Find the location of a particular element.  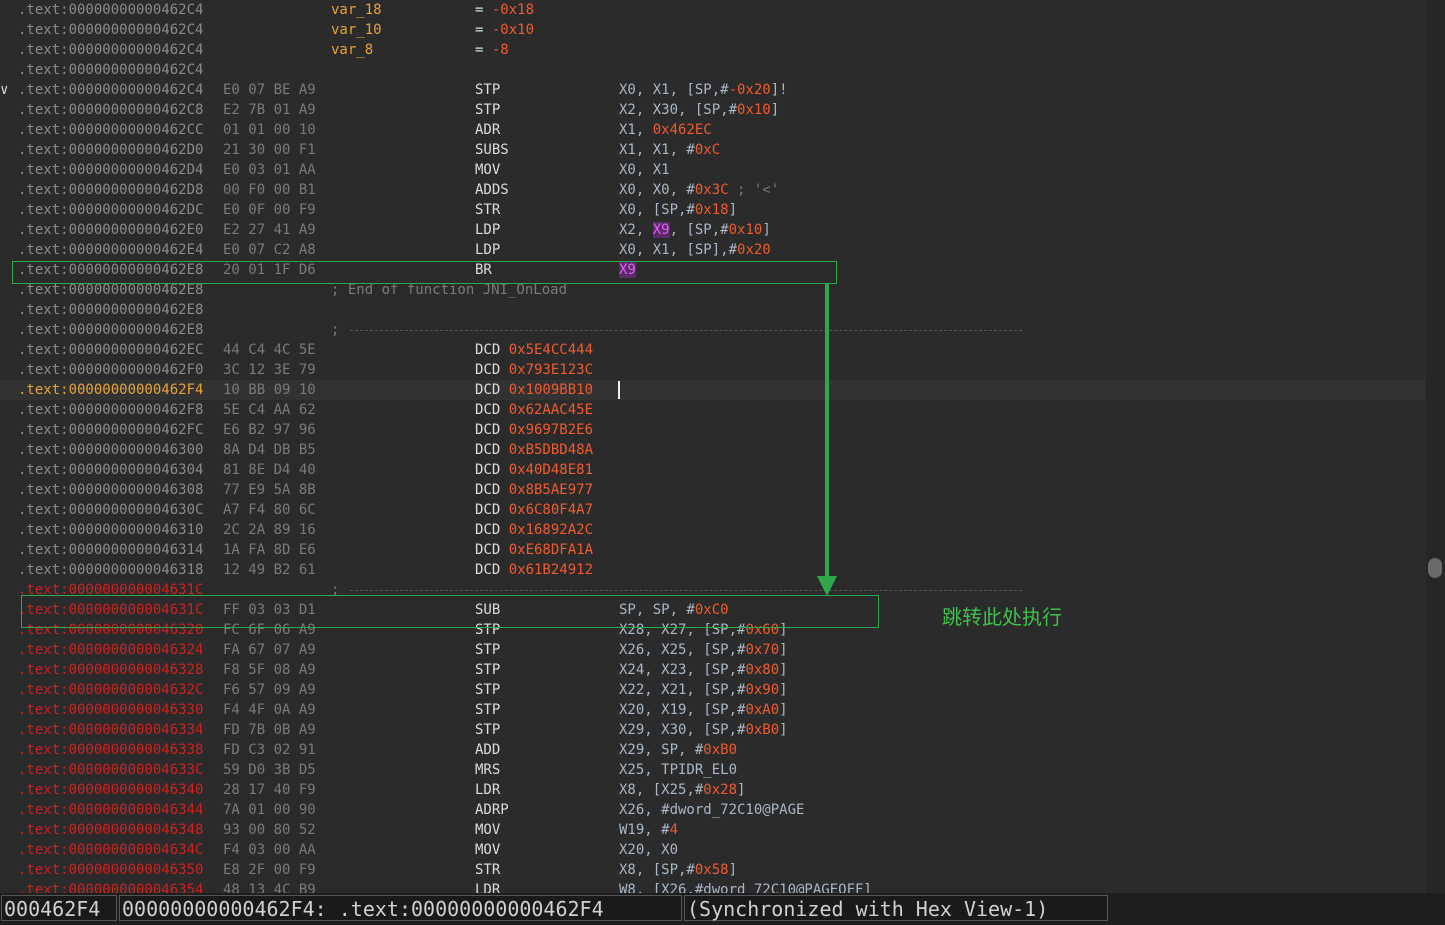

scrollbar-thumb is located at coordinates (1435, 568).